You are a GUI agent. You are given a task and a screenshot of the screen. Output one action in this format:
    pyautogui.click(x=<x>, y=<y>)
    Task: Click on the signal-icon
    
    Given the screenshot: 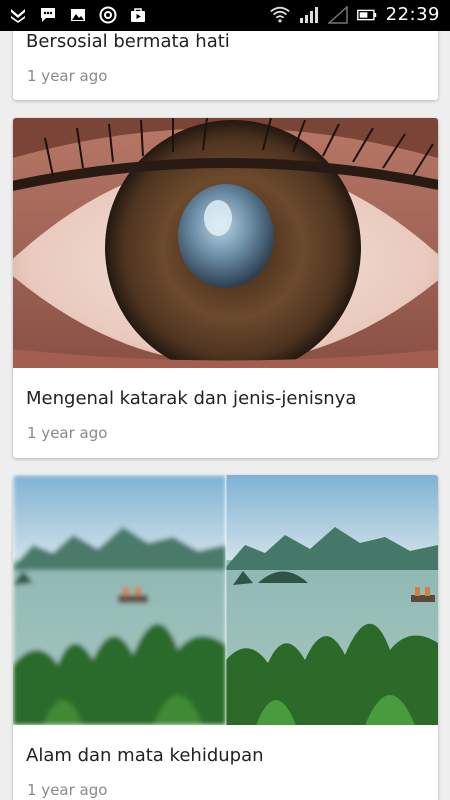 What is the action you would take?
    pyautogui.click(x=309, y=15)
    